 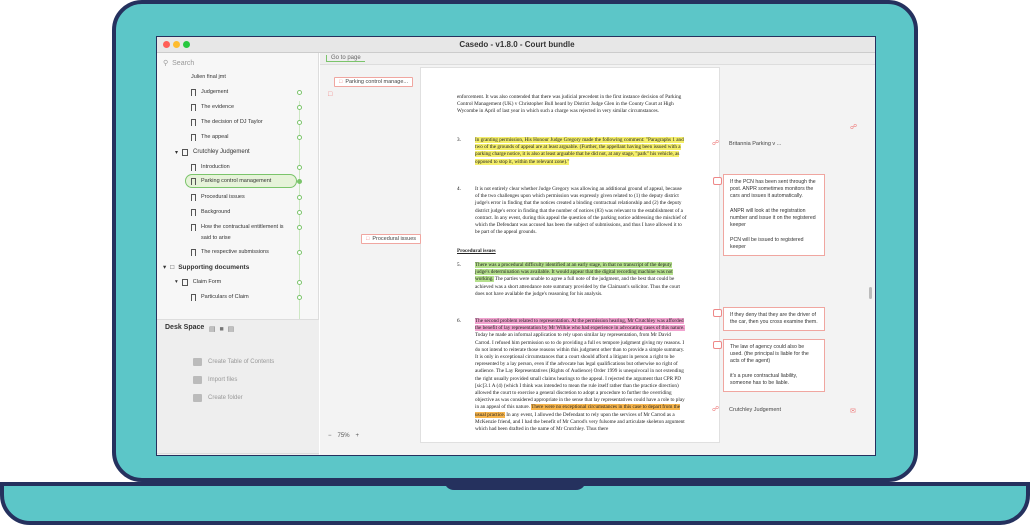 I want to click on window-title: Casedo - v1.8.0 - Court bundle, so click(x=517, y=44).